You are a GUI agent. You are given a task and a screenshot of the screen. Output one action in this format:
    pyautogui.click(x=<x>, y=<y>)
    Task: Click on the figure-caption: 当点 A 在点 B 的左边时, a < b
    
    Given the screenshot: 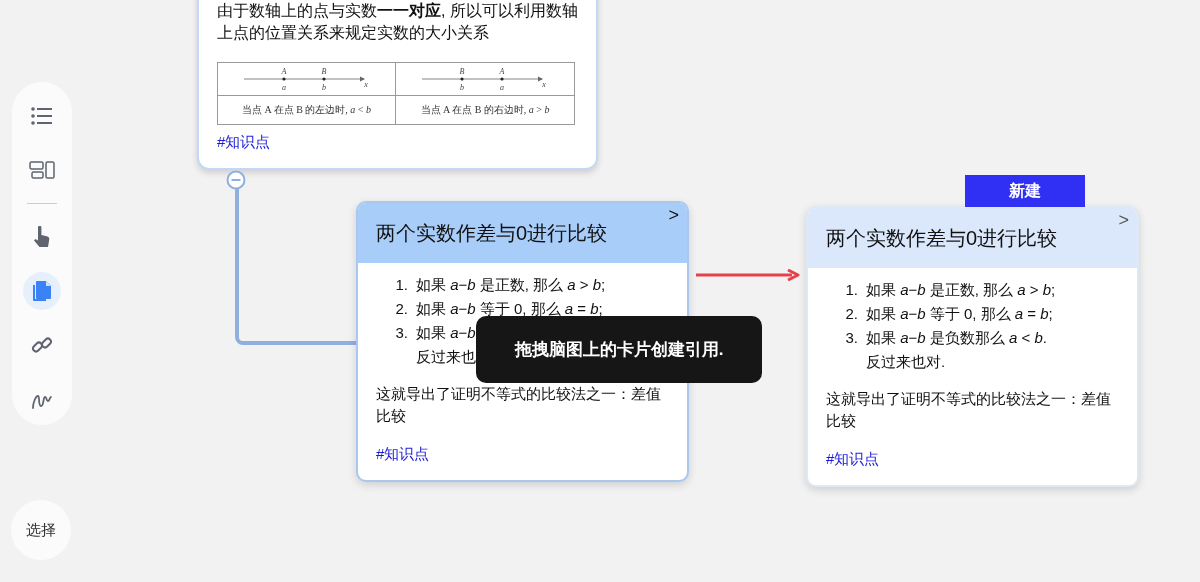 What is the action you would take?
    pyautogui.click(x=307, y=110)
    